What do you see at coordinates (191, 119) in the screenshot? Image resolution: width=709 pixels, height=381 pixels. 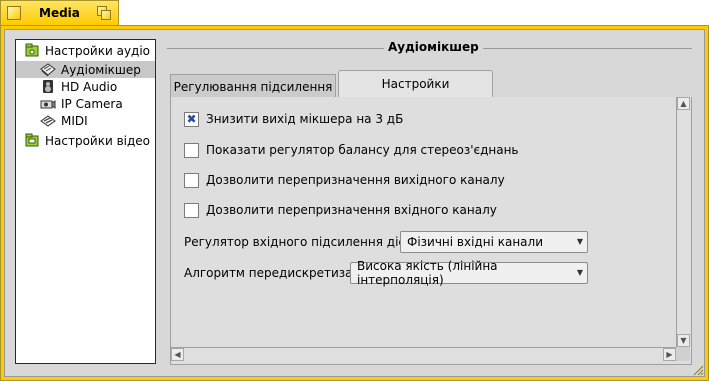 I see `checkbox-reduce-output: ✖` at bounding box center [191, 119].